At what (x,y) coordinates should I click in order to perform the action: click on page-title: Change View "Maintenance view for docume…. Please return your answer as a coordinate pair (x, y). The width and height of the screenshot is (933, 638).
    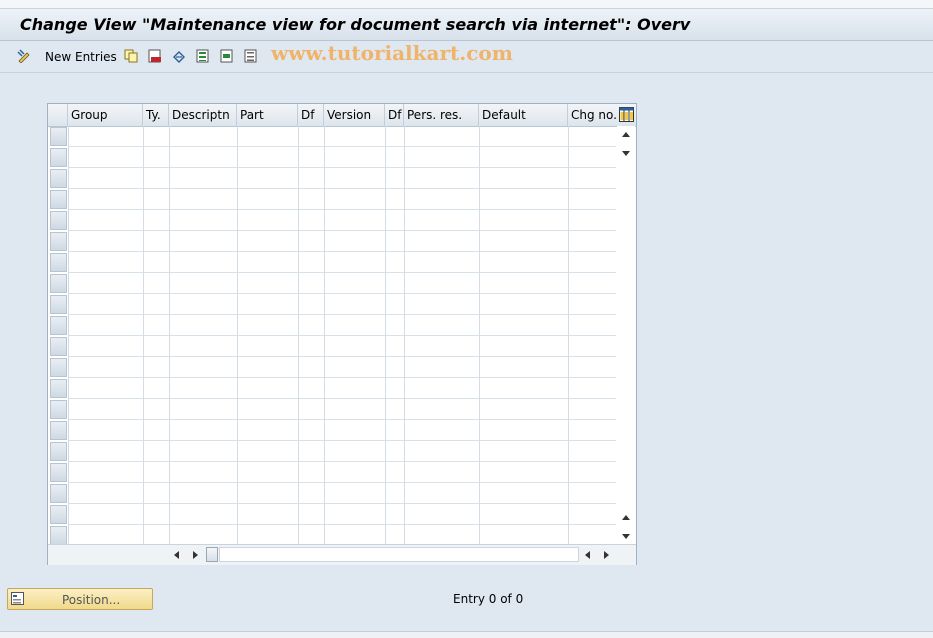
    Looking at the image, I should click on (355, 24).